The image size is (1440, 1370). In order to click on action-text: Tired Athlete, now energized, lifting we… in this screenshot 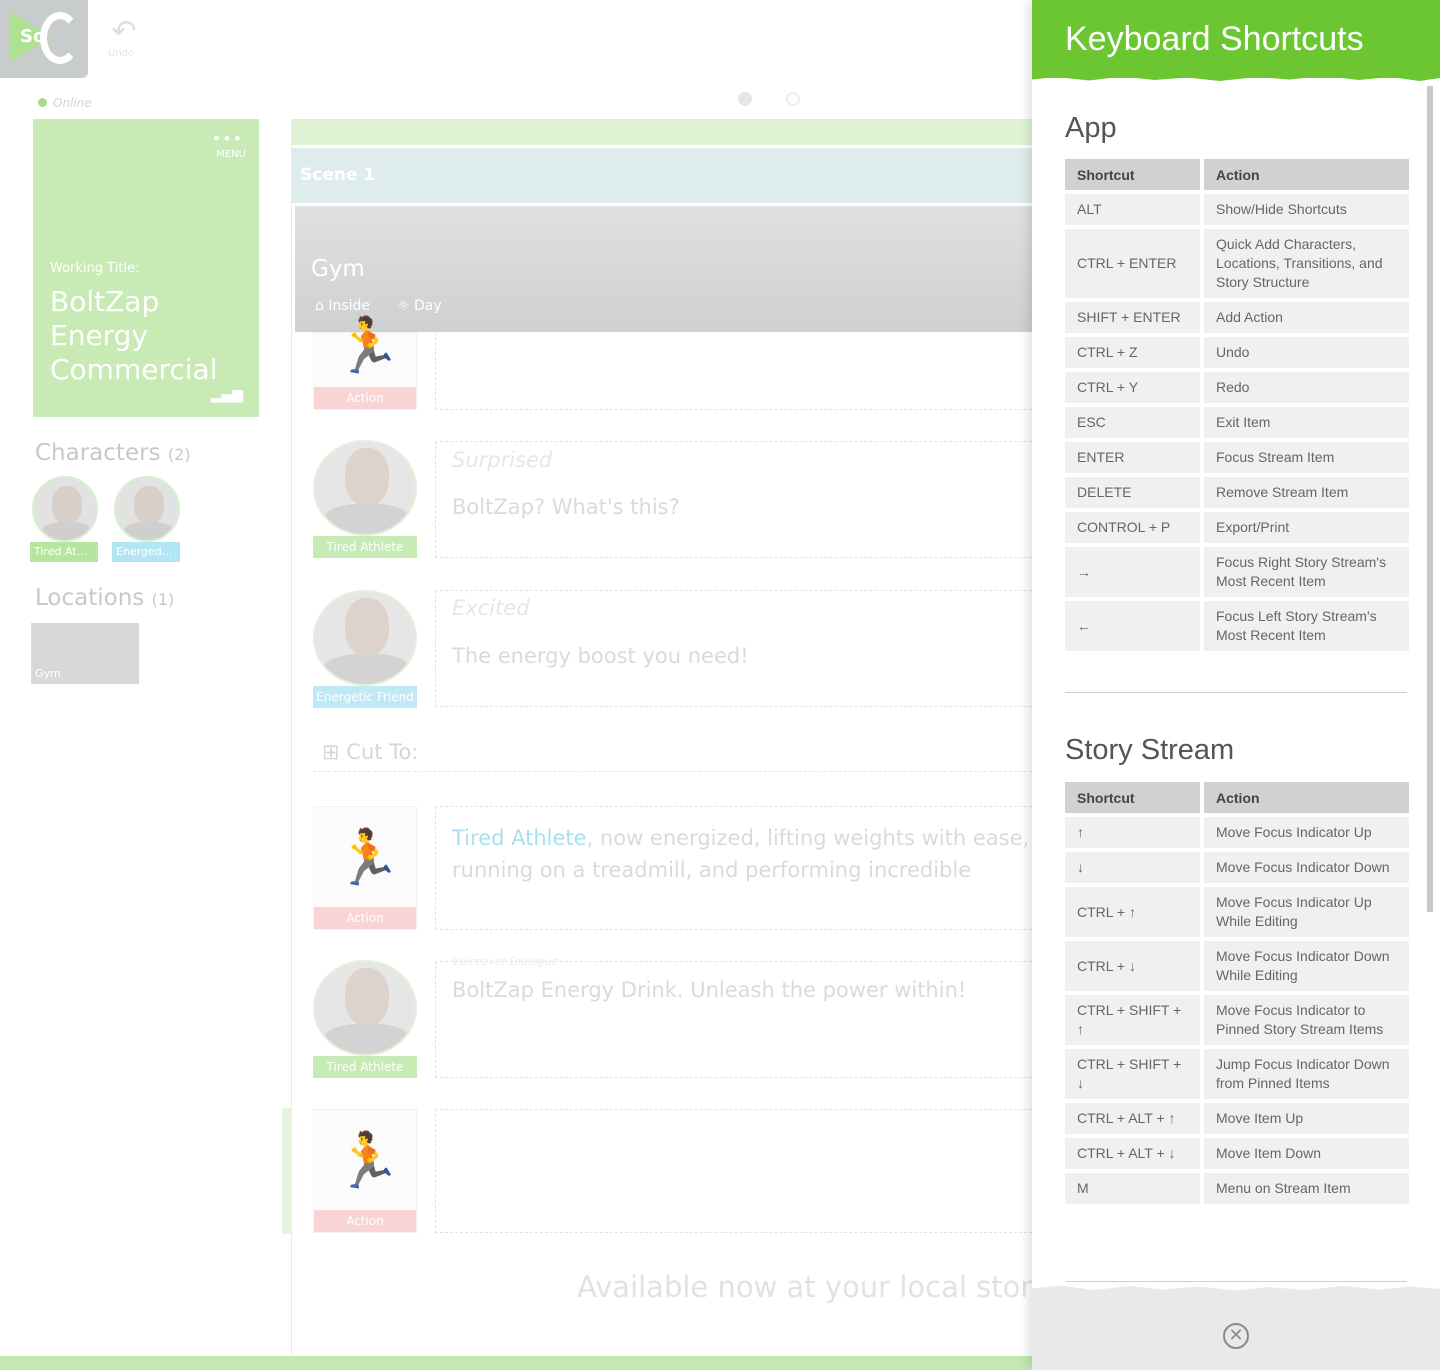, I will do `click(742, 856)`.